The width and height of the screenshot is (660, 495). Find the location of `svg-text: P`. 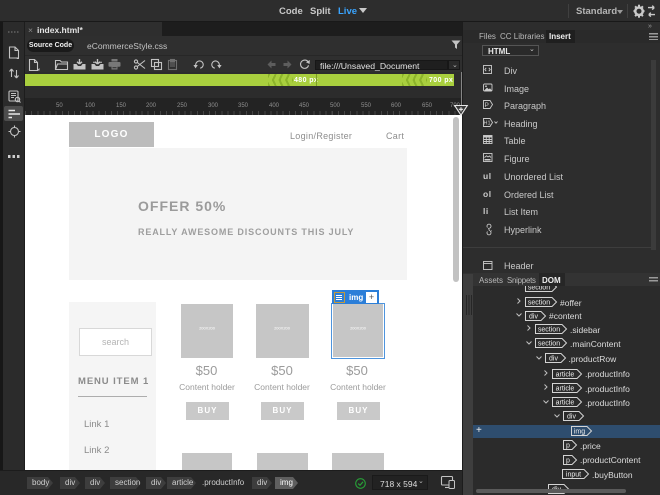

svg-text: P is located at coordinates (487, 105).